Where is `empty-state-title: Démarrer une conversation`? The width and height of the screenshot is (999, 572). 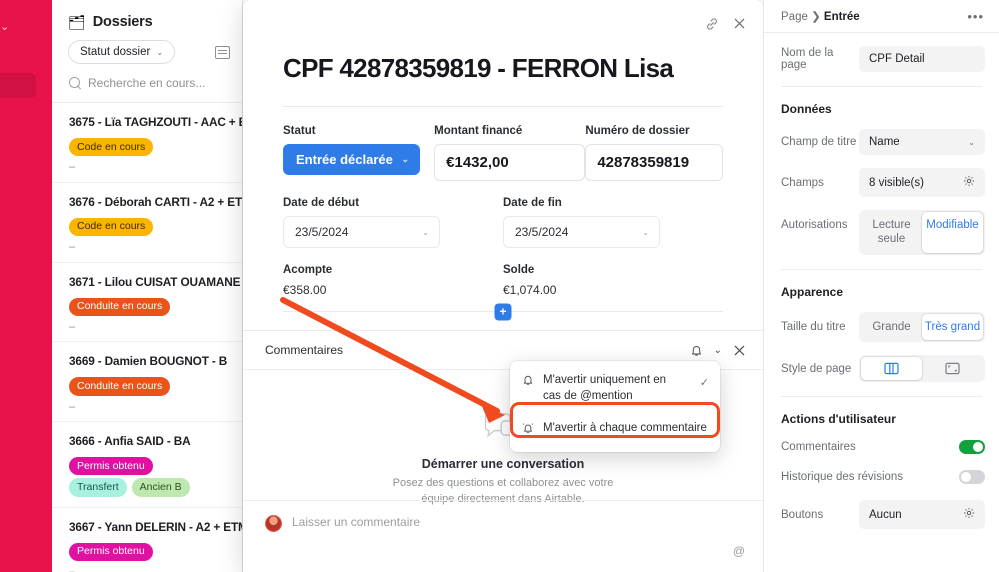
empty-state-title: Démarrer une conversation is located at coordinates (503, 464).